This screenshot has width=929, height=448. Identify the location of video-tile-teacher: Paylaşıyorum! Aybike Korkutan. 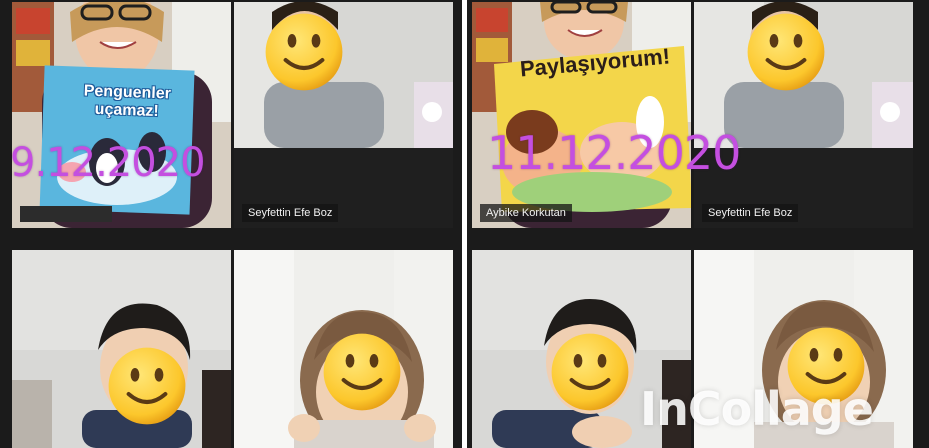
(581, 115).